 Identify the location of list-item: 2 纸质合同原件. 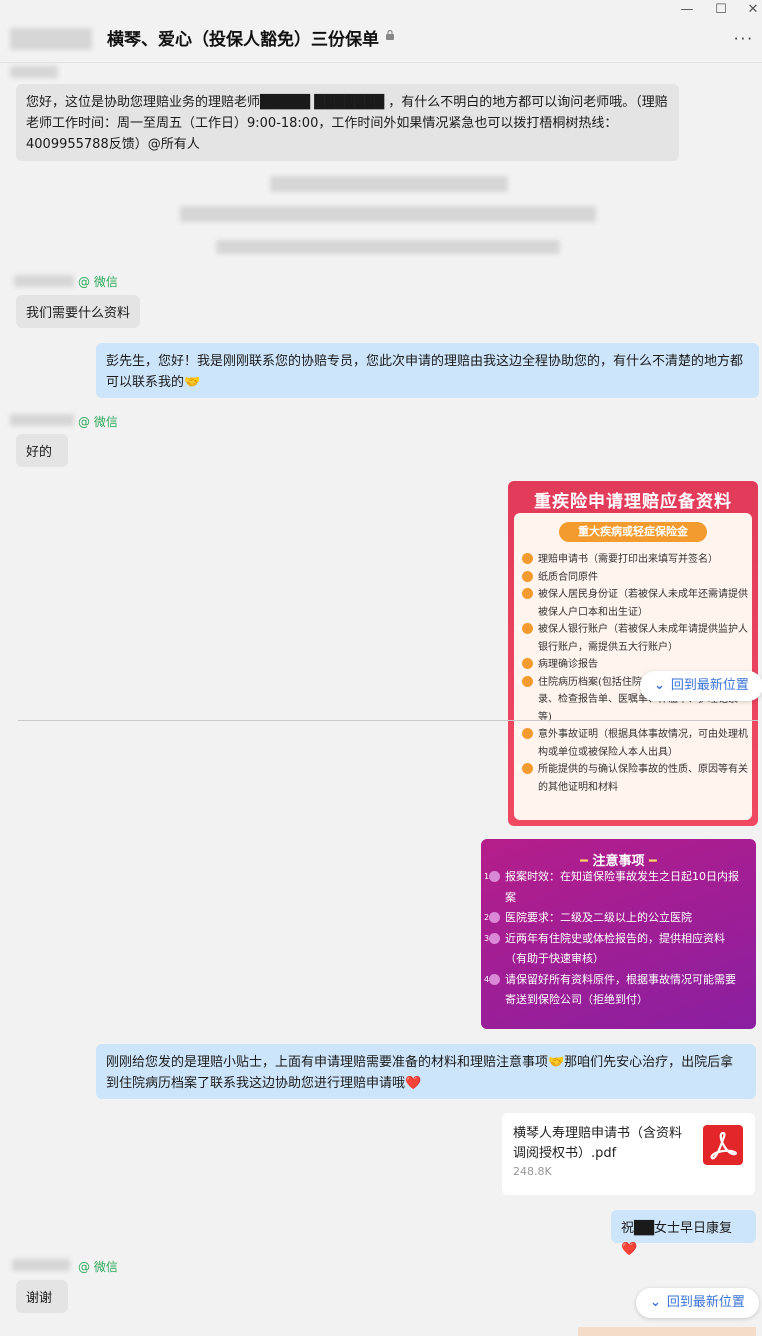
(632, 578).